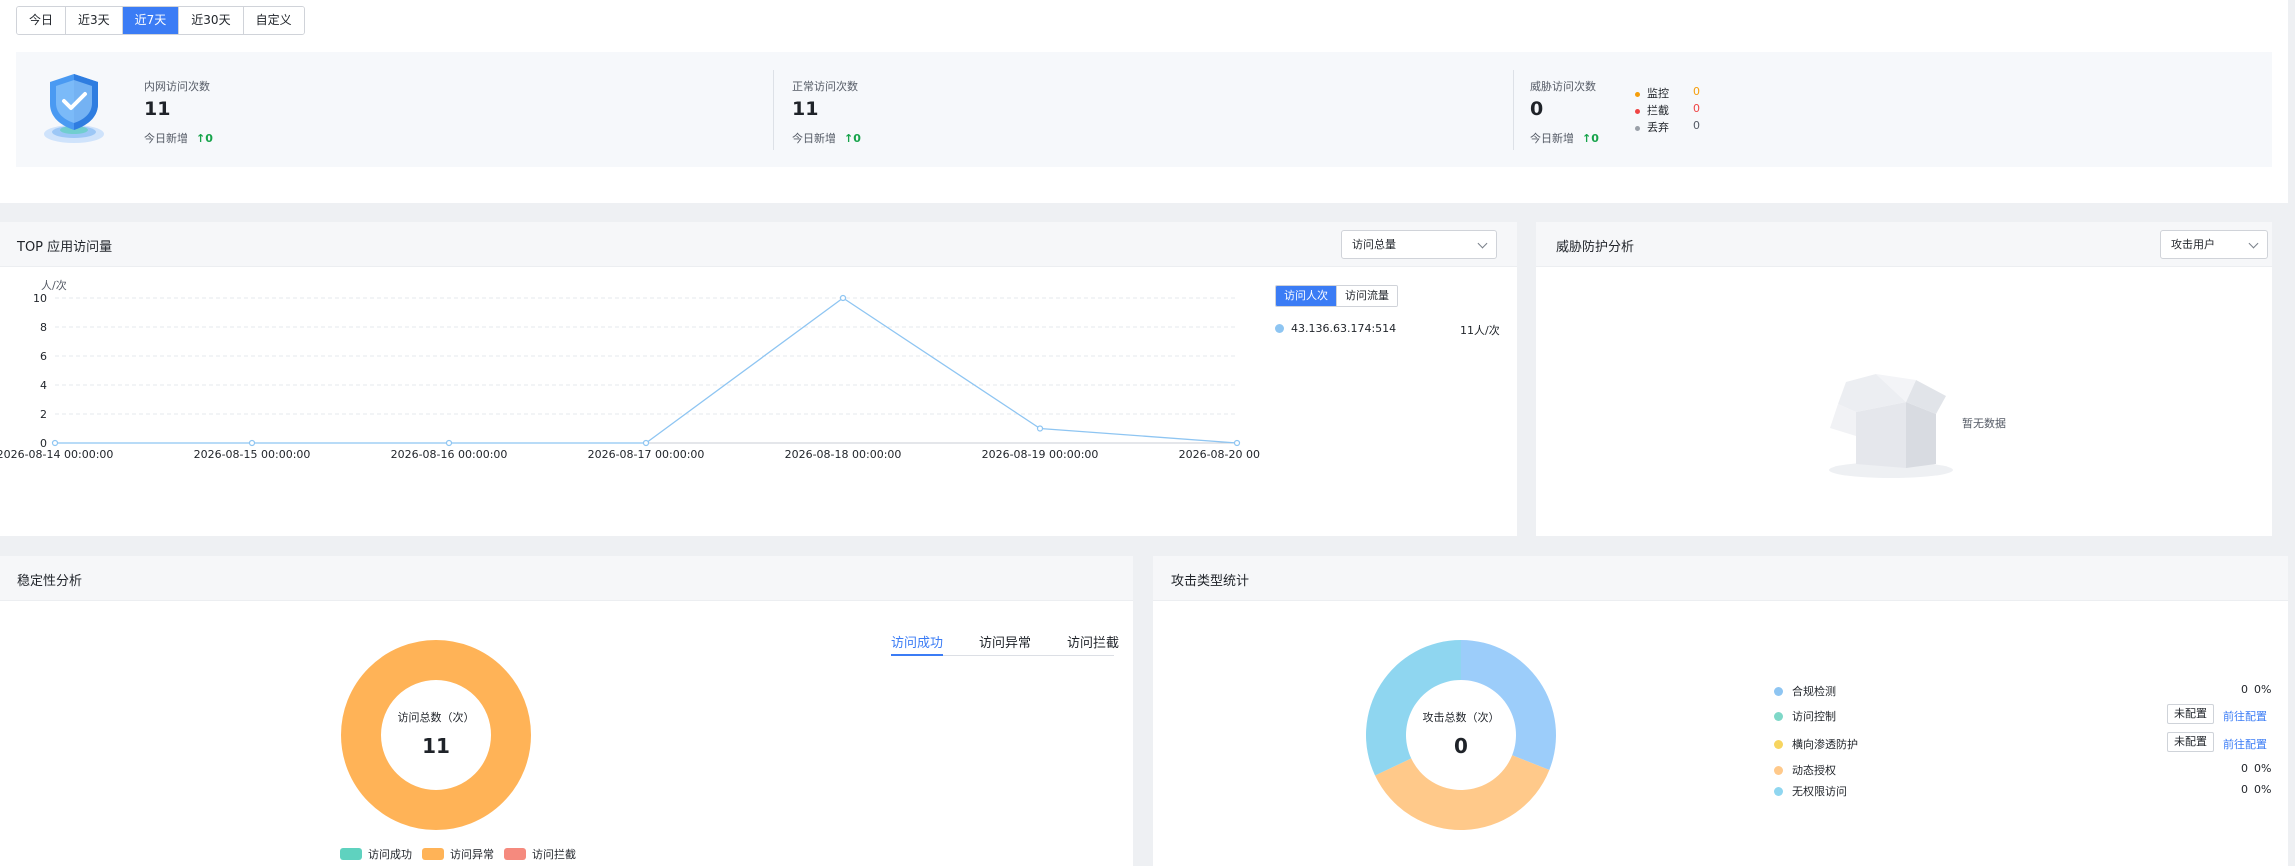 This screenshot has height=866, width=2295. Describe the element at coordinates (1480, 330) in the screenshot. I see `series-legend-value: 11人/次` at that location.